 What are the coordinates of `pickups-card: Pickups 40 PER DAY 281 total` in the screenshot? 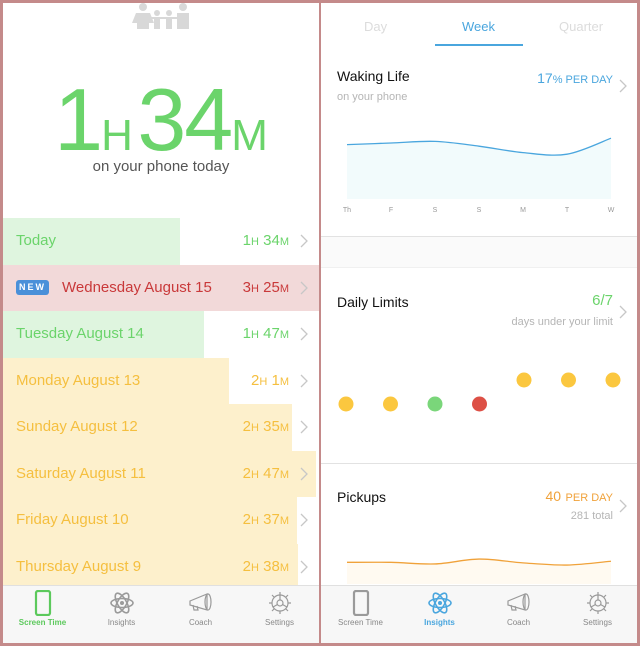 It's located at (479, 524).